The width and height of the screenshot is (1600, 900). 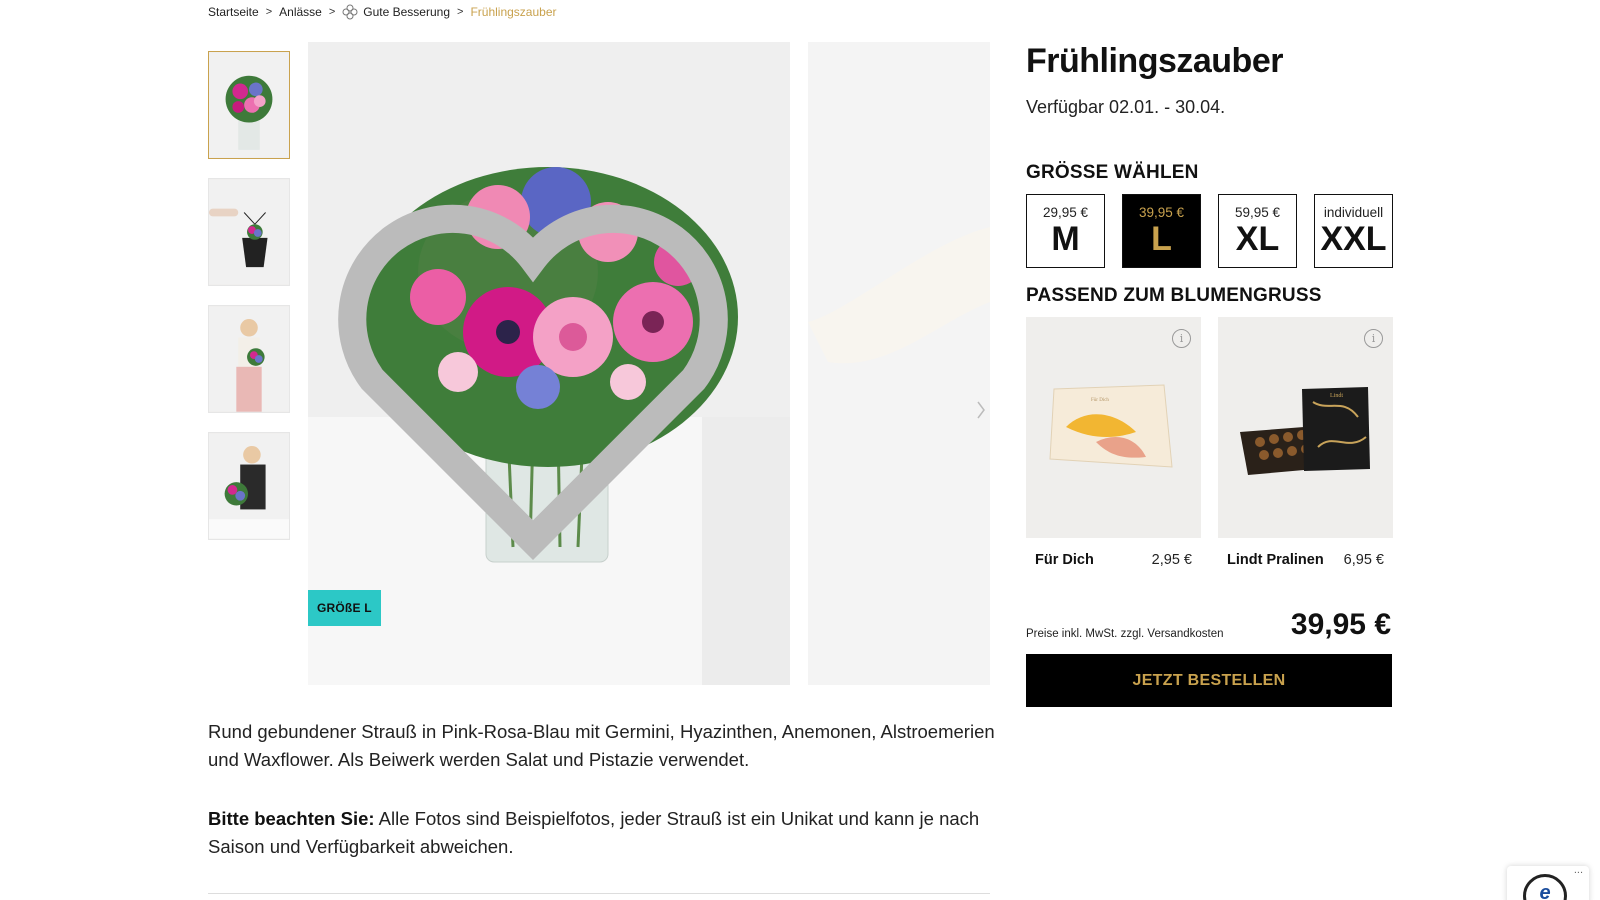 I want to click on breadcrumb-get-well: Gute Besserung, so click(x=406, y=12).